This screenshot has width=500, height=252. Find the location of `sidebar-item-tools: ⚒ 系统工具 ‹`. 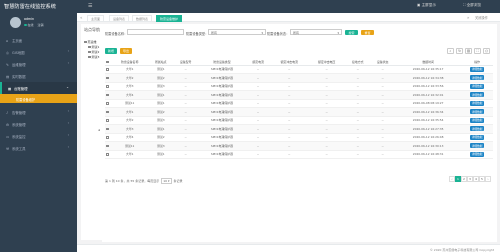

sidebar-item-tools: ⚒ 系统工具 ‹ is located at coordinates (38, 148).